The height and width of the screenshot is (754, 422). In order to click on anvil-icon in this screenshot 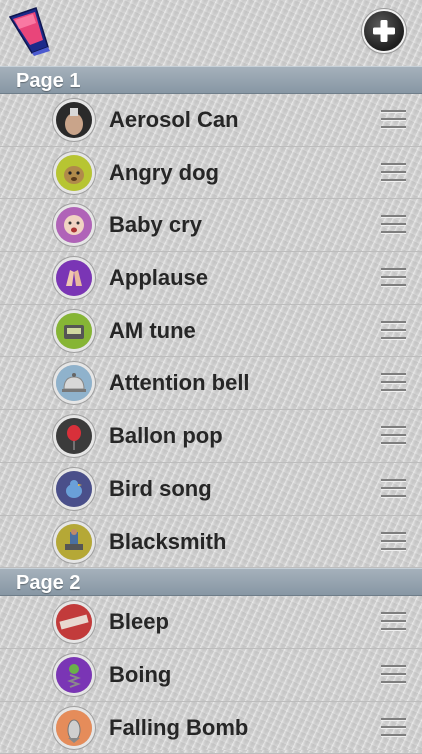, I will do `click(74, 541)`.